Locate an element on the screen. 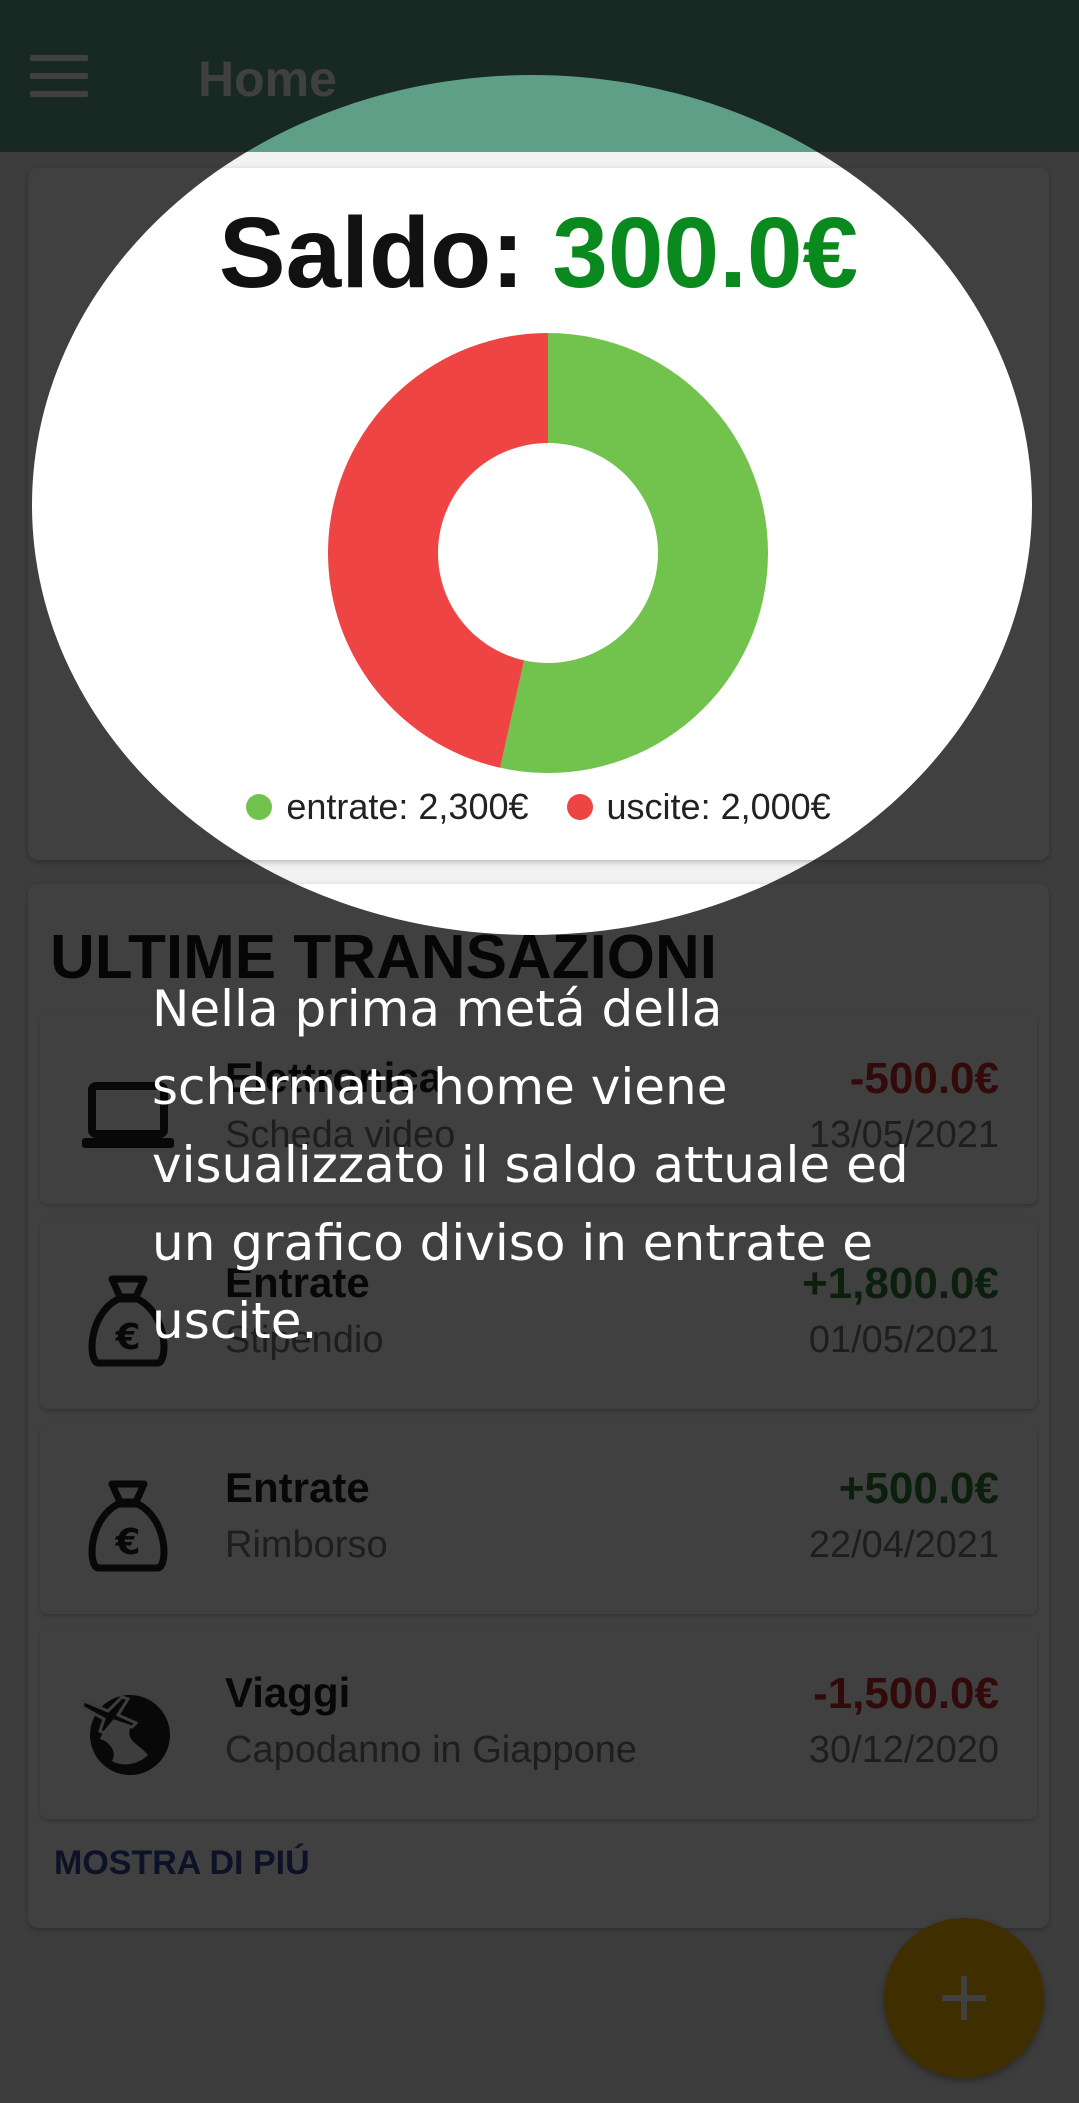  legend-item-uscite: uscite: 2,000€ is located at coordinates (698, 807).